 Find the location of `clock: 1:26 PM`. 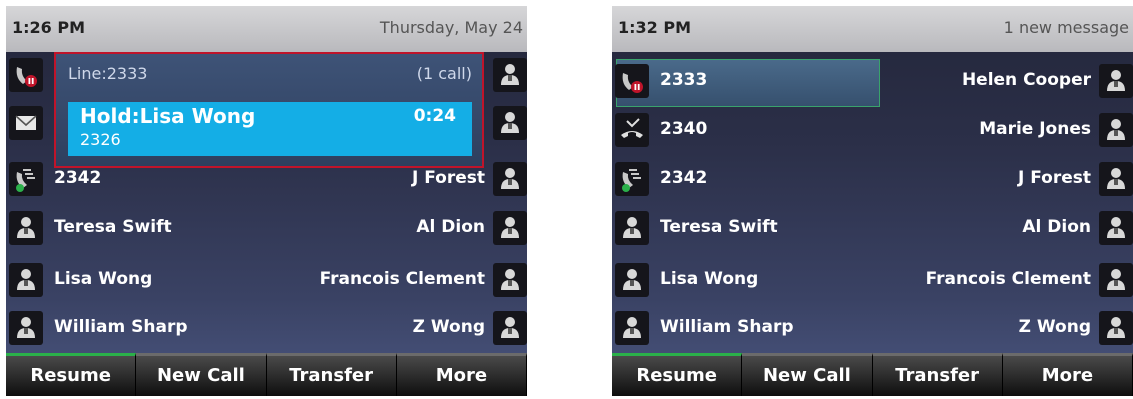

clock: 1:26 PM is located at coordinates (49, 27).